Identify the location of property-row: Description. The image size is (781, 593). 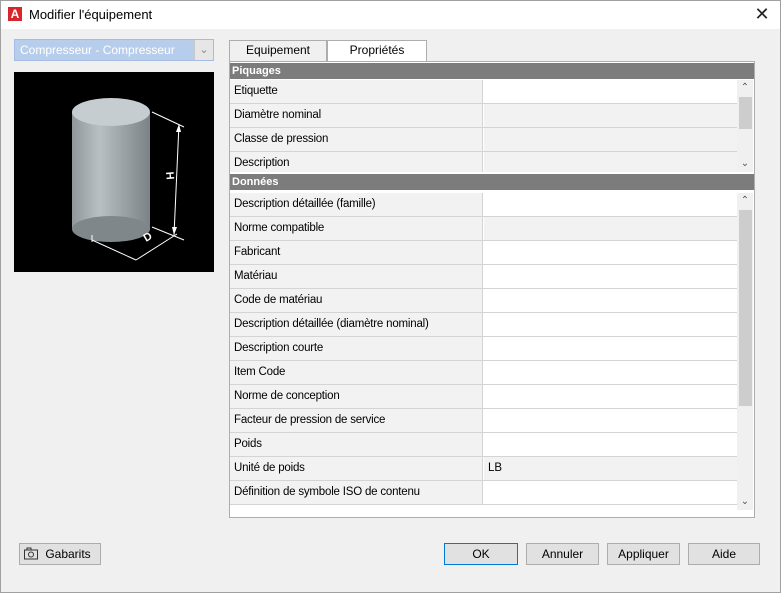
(483, 162).